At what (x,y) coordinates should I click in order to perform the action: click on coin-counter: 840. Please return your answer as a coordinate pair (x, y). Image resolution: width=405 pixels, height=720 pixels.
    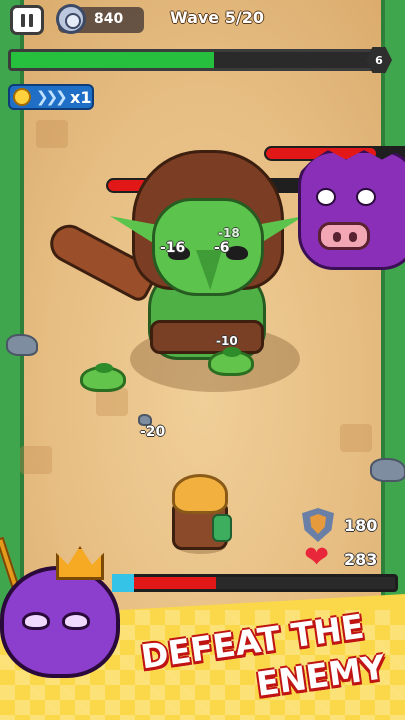
    Looking at the image, I should click on (100, 19).